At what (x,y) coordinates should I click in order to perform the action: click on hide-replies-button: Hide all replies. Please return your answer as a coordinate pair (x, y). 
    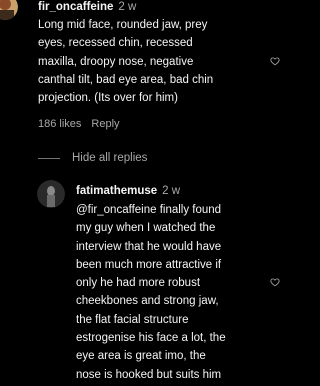
    Looking at the image, I should click on (109, 158).